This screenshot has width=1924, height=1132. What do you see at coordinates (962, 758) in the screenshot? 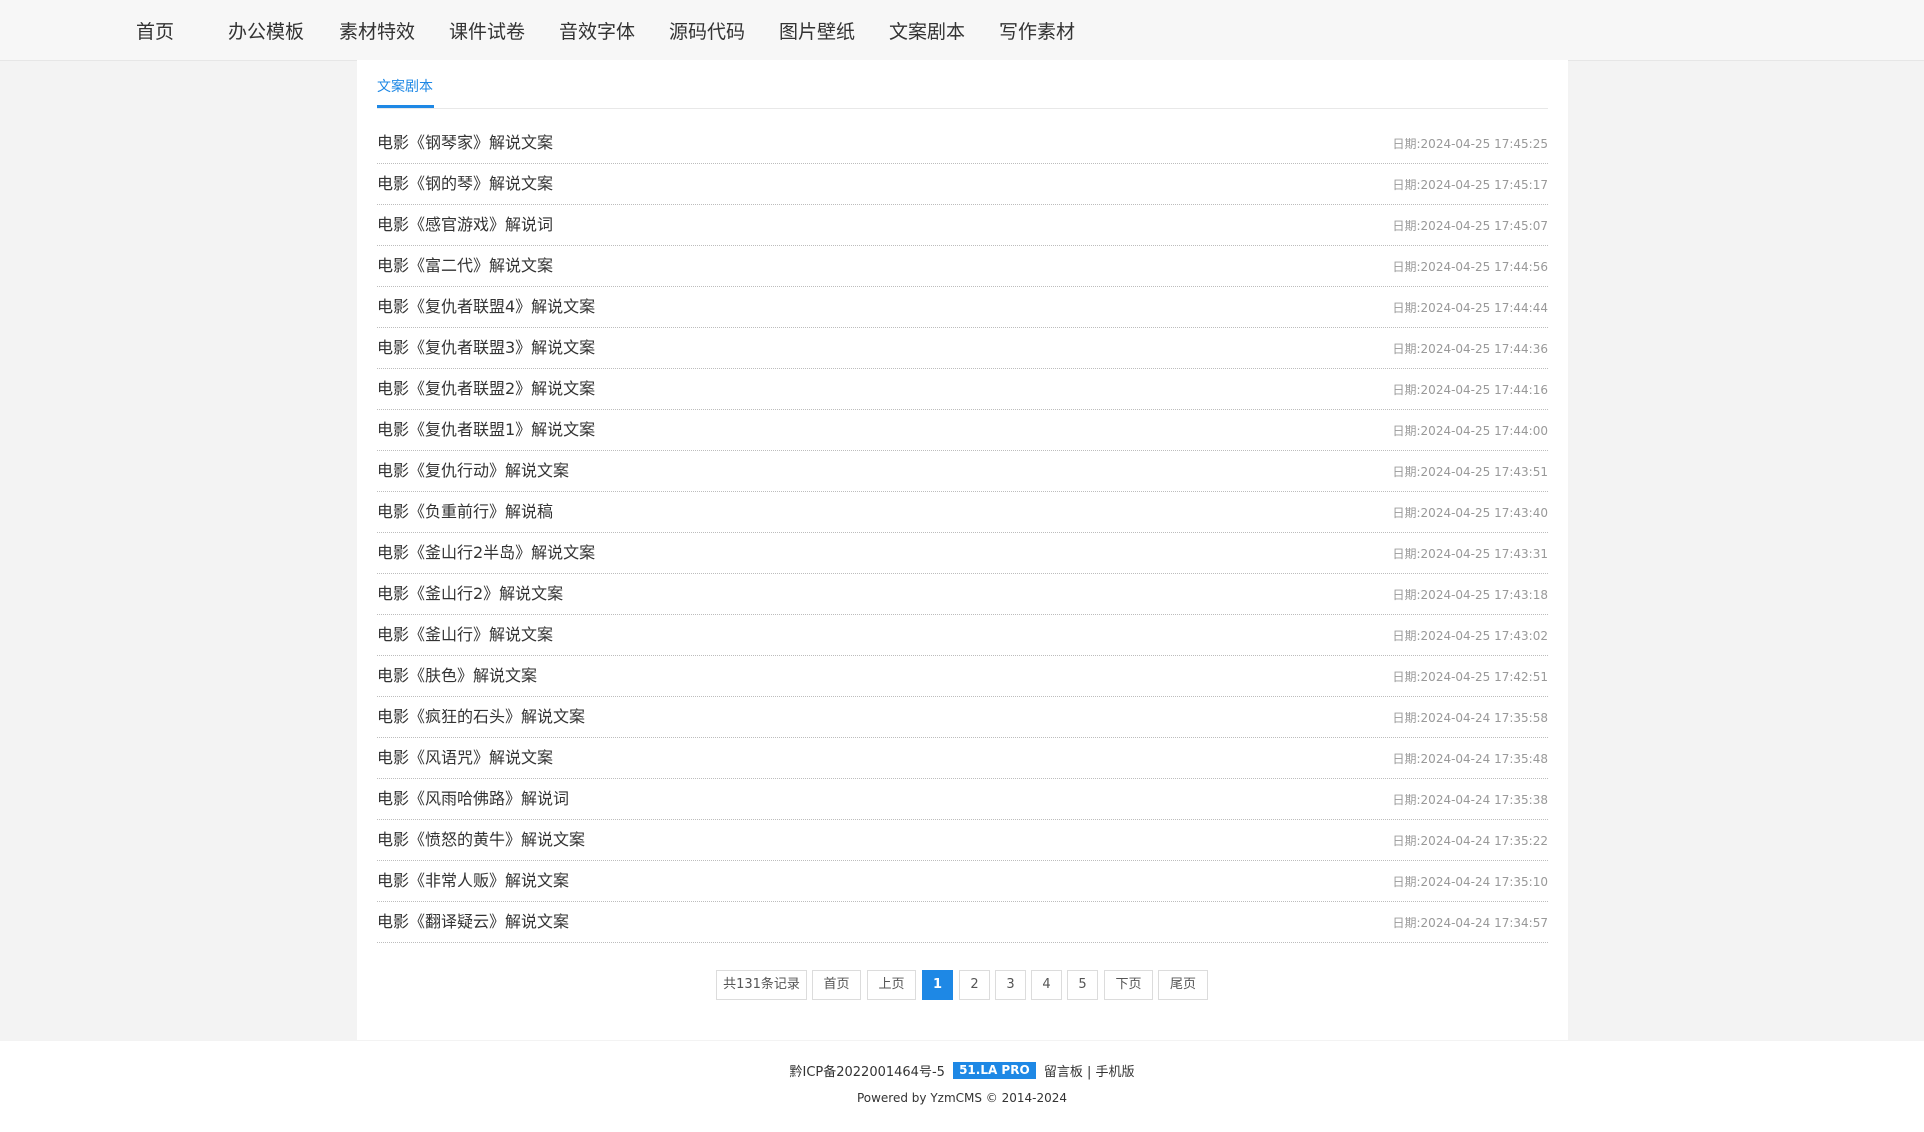
I see `list-item: 电影《风语咒》解说文案 日期:2024-04-24 17:35:48` at bounding box center [962, 758].